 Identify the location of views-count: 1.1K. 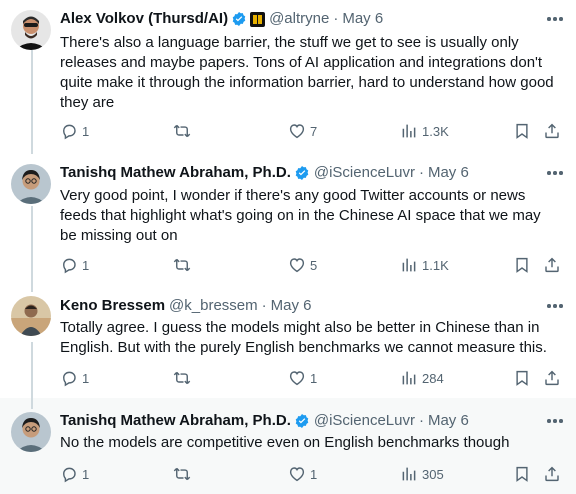
(435, 265).